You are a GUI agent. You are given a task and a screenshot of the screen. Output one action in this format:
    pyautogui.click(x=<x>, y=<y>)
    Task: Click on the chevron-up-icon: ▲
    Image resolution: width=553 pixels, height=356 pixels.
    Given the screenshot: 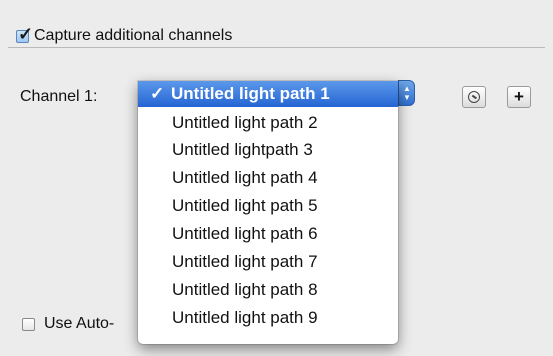 What is the action you would take?
    pyautogui.click(x=407, y=88)
    